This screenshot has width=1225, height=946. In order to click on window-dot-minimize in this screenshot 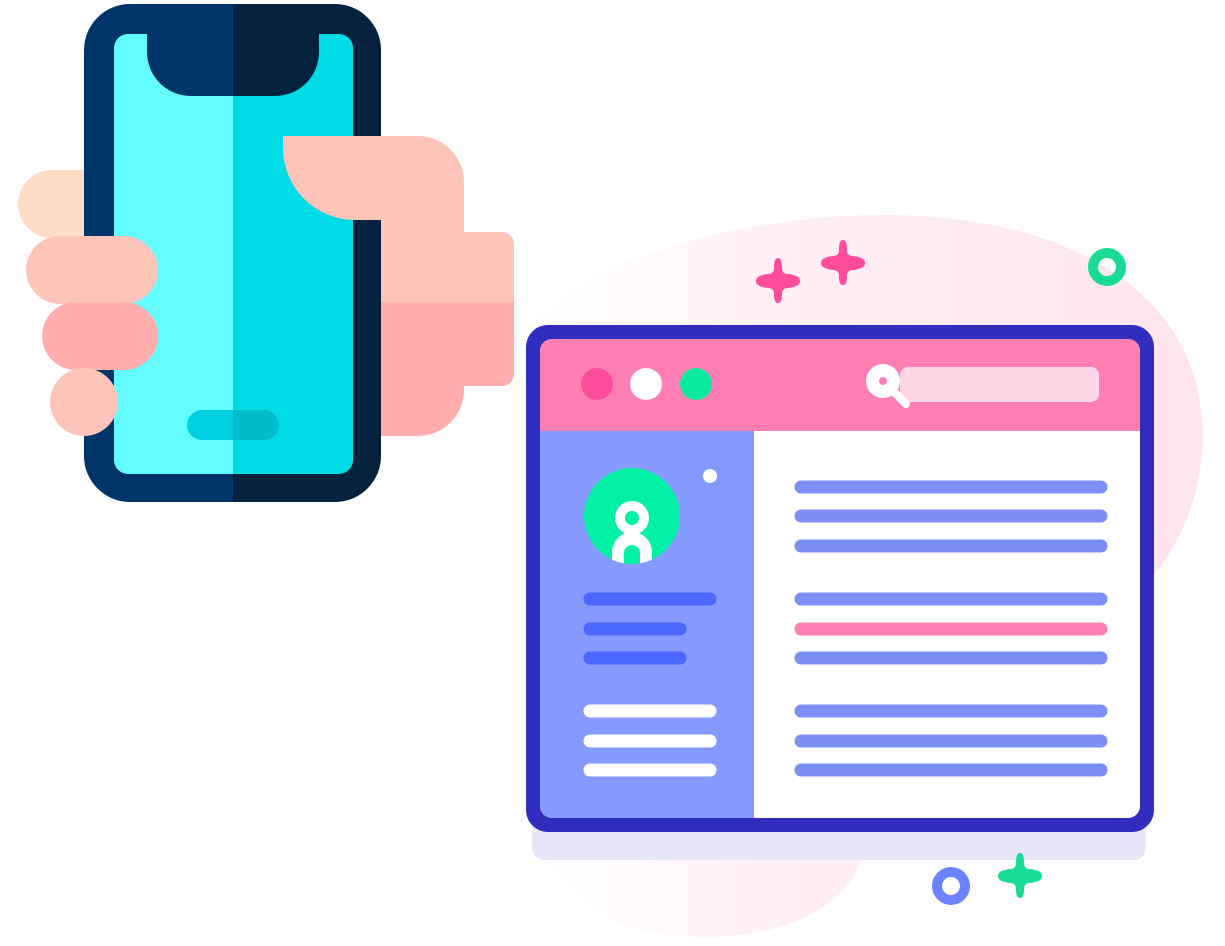, I will do `click(646, 384)`.